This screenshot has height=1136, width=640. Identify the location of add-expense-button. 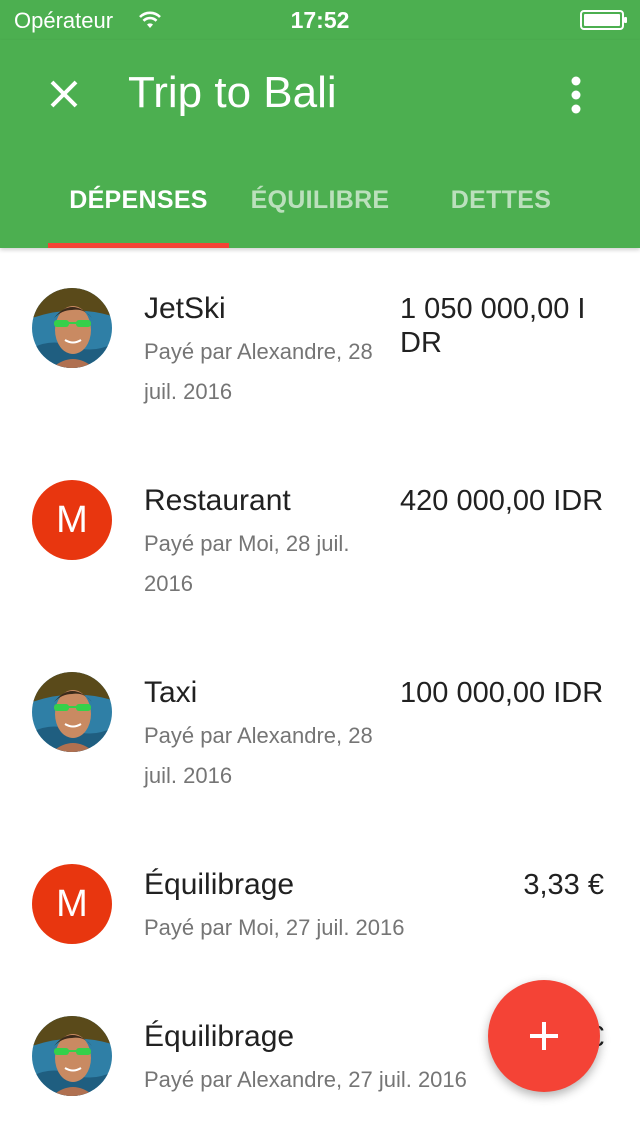
(544, 1036).